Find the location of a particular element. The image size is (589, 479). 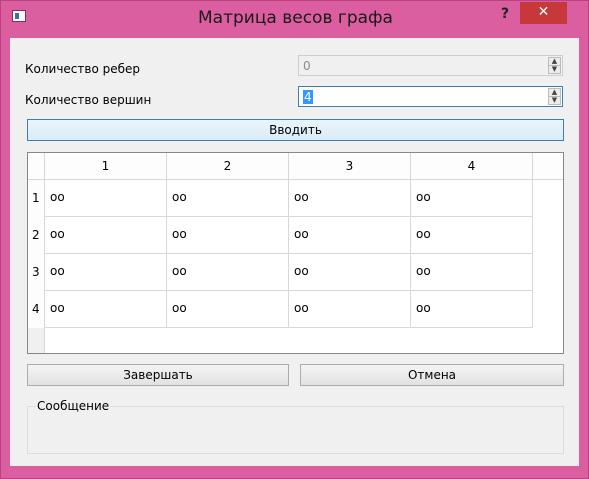

vertices-spin-arrows: ▲ ▼ is located at coordinates (554, 96).